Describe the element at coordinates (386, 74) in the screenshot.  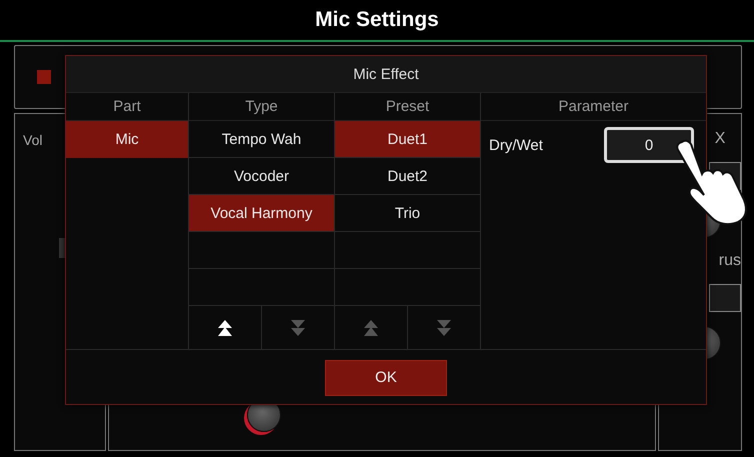
I see `dialog-title: Mic Effect` at that location.